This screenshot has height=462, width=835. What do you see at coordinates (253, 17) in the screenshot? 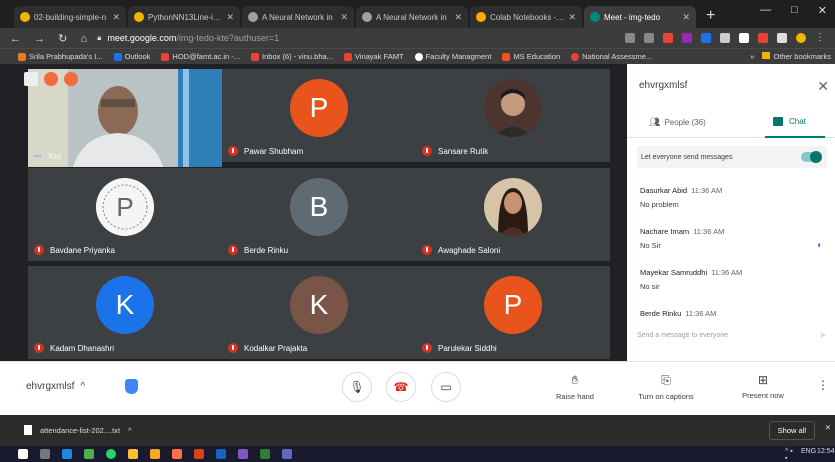
I see `tab-favicon-icon` at bounding box center [253, 17].